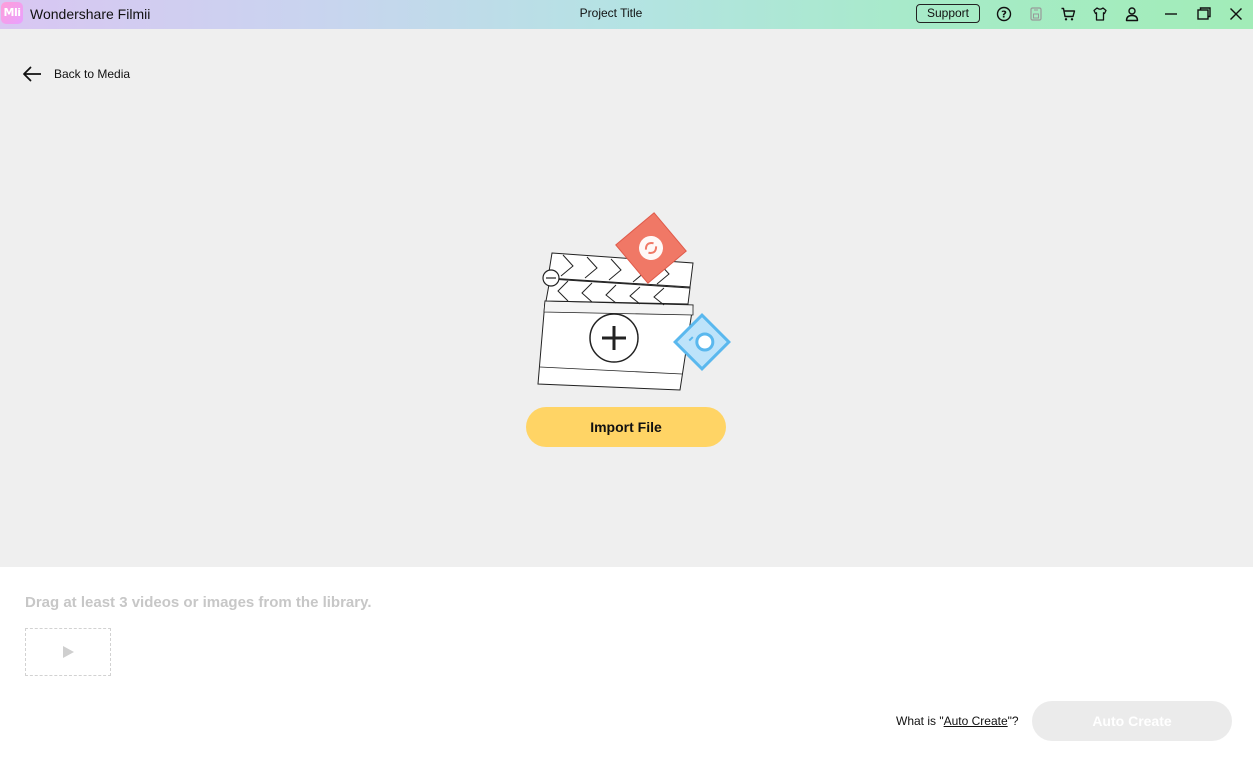  Describe the element at coordinates (976, 721) in the screenshot. I see `auto-create-help-link: Auto Create` at that location.